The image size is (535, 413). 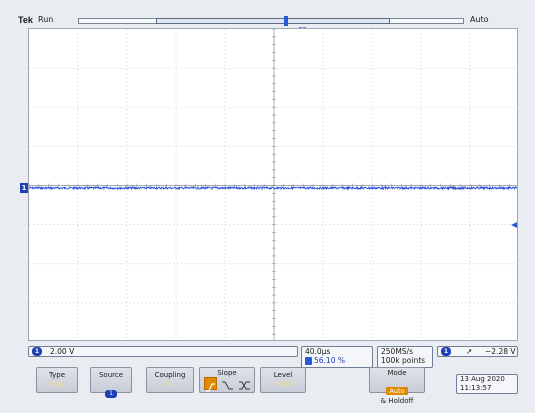 I want to click on datetime-text: 13 Aug 2020 11:13:57, so click(x=482, y=383).